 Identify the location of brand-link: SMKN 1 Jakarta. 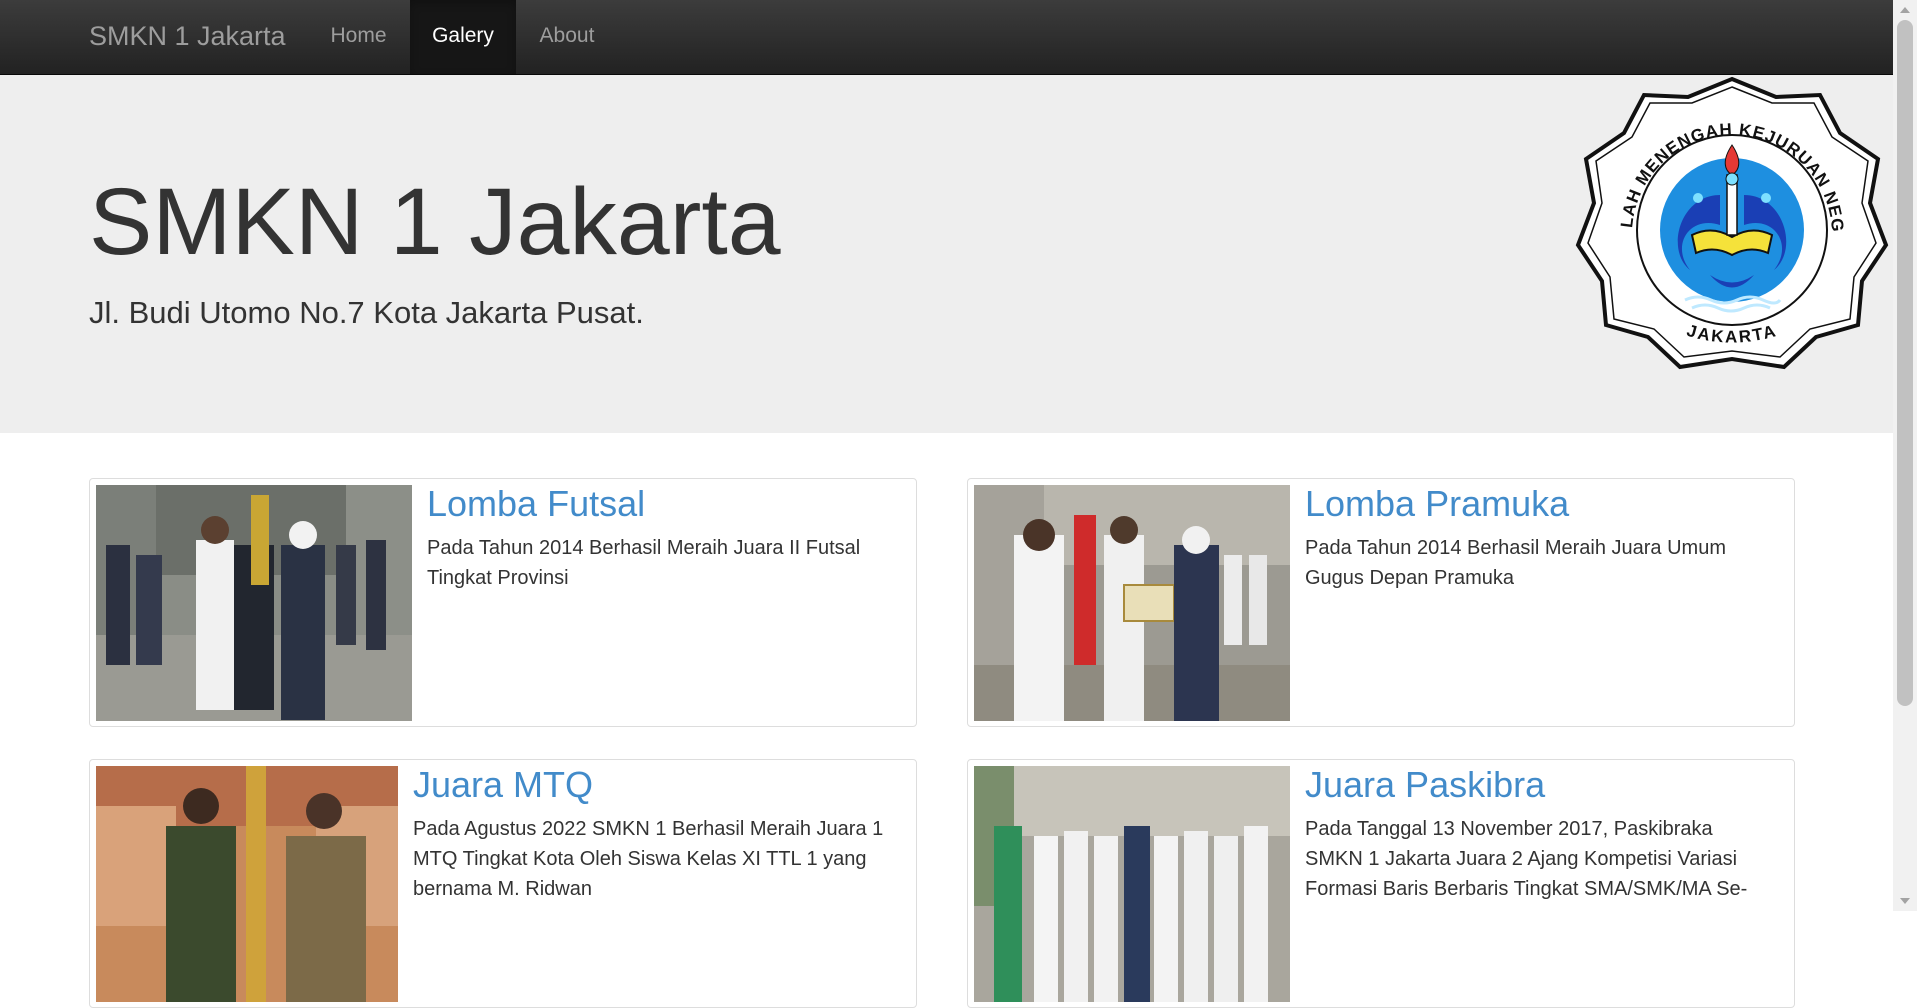
(187, 37).